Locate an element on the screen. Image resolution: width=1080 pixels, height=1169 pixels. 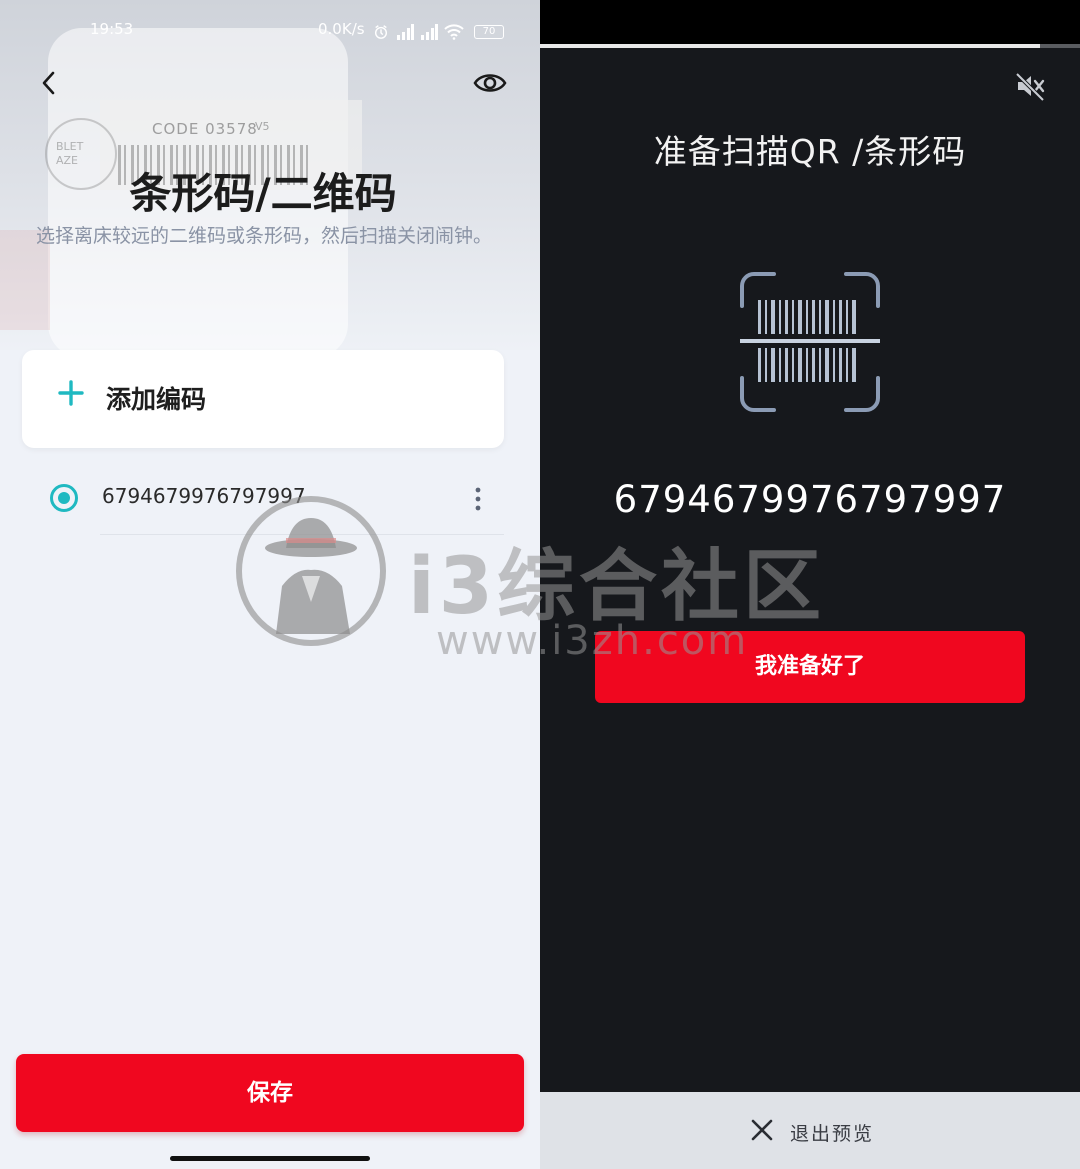
alarm-icon is located at coordinates (381, 32).